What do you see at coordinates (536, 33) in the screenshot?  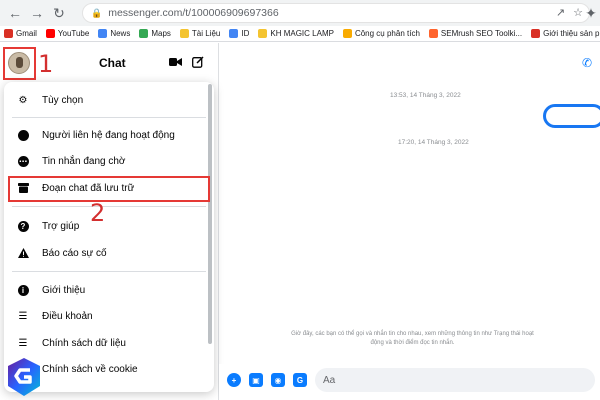 I see `product-icon` at bounding box center [536, 33].